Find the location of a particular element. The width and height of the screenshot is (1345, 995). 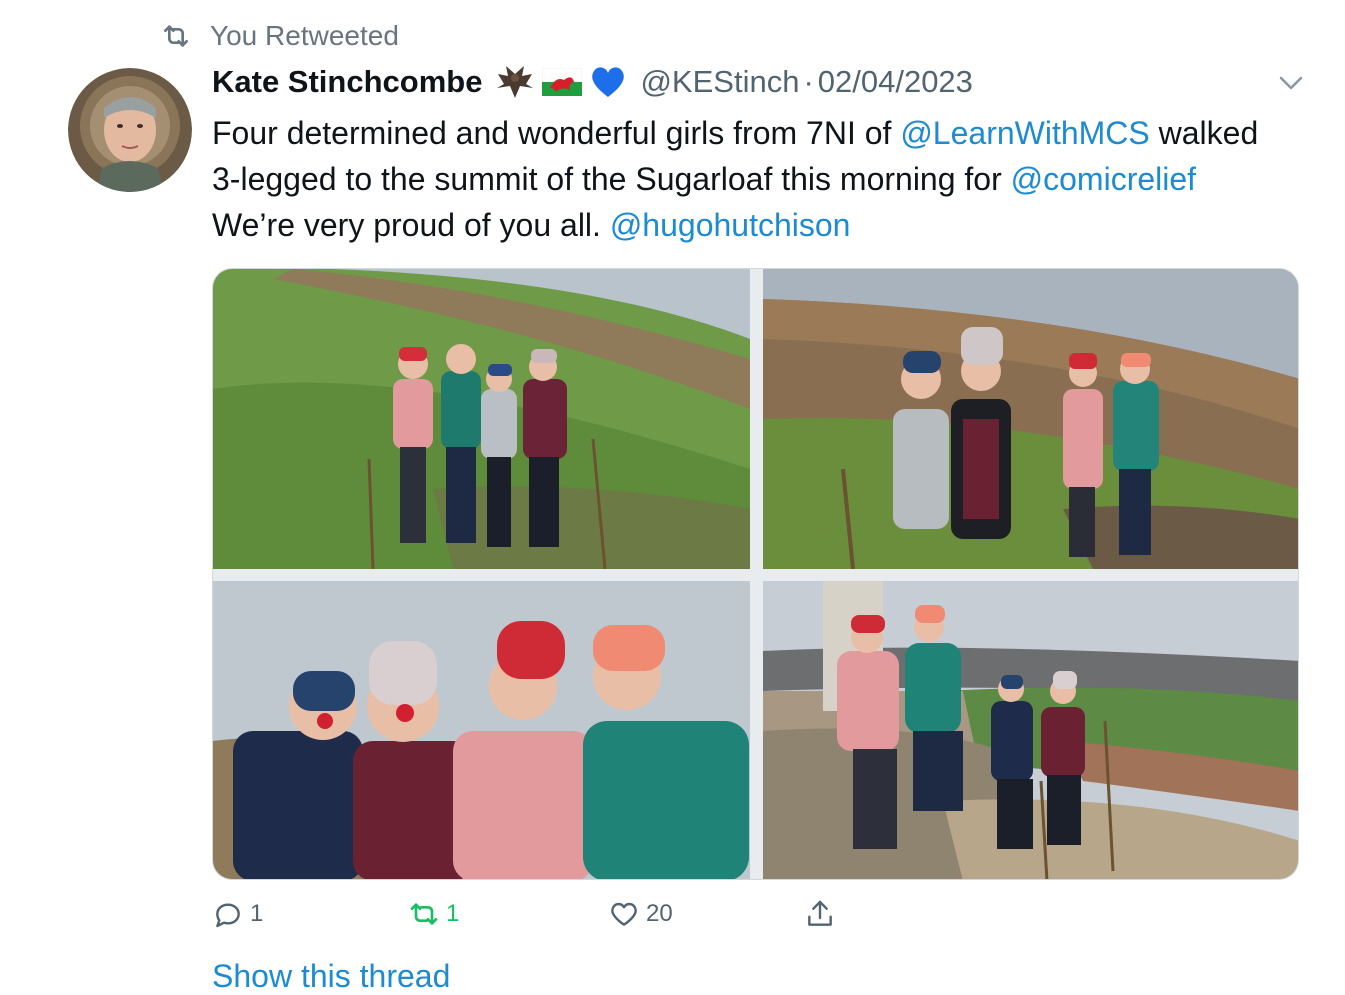

mention-hugohutchison: @hugohutchison is located at coordinates (730, 225).